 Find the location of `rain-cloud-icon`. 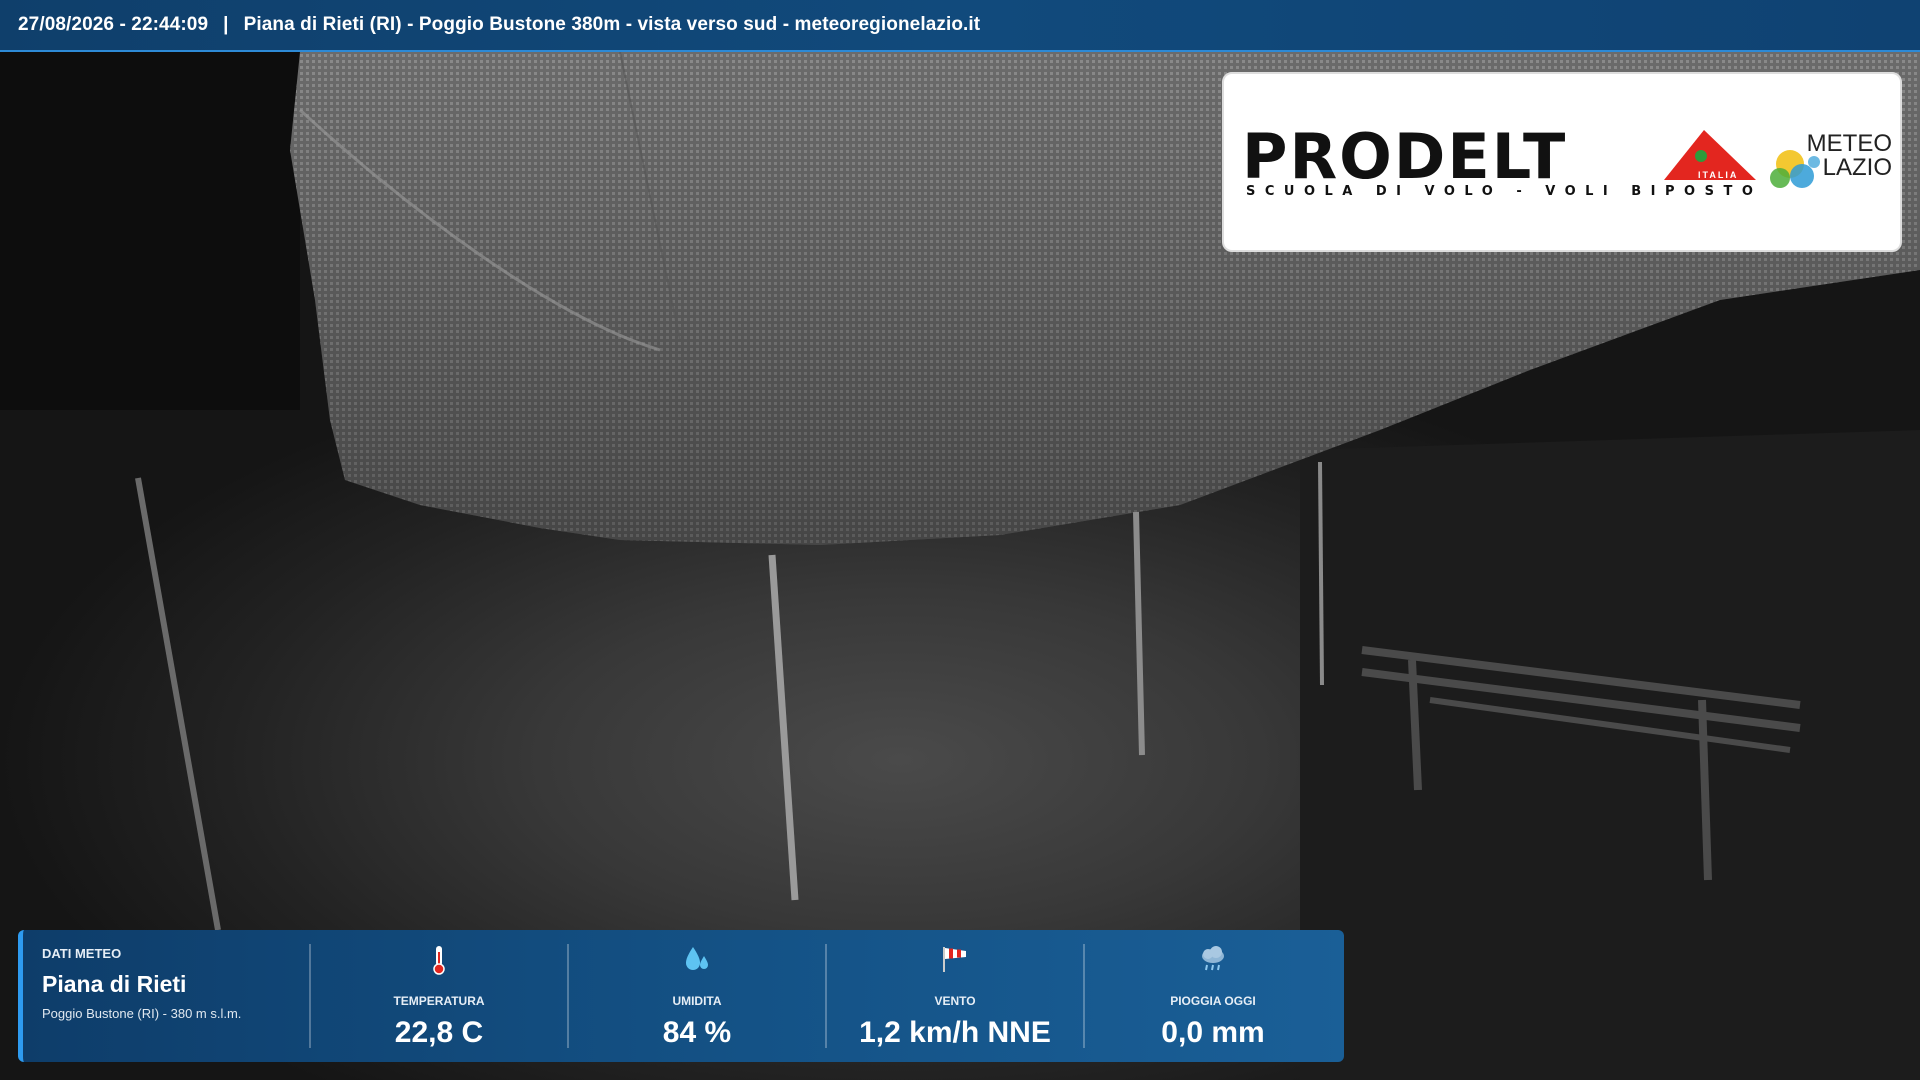

rain-cloud-icon is located at coordinates (1213, 961).